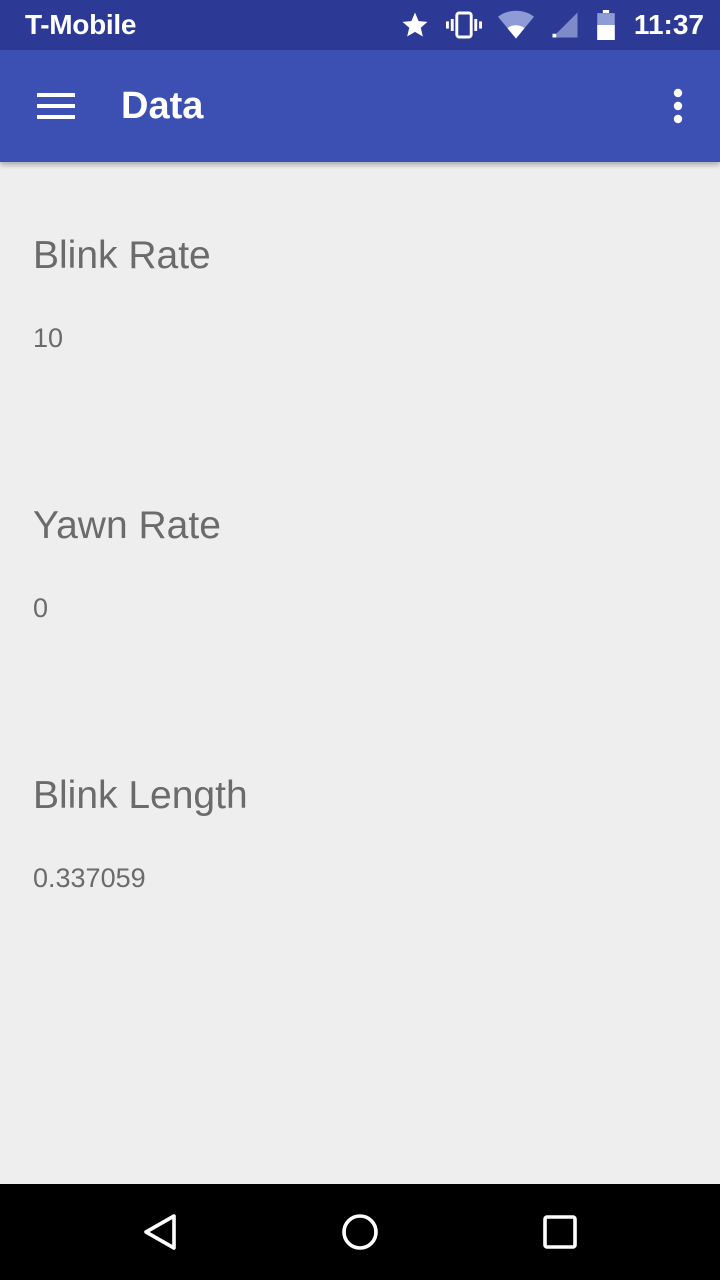 The image size is (720, 1280). What do you see at coordinates (360, 25) in the screenshot?
I see `status-bar: T-Mobile 11:37` at bounding box center [360, 25].